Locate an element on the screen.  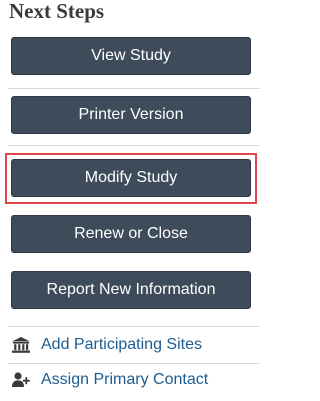
add-participating-sites-label: Add Participating Sites is located at coordinates (121, 344).